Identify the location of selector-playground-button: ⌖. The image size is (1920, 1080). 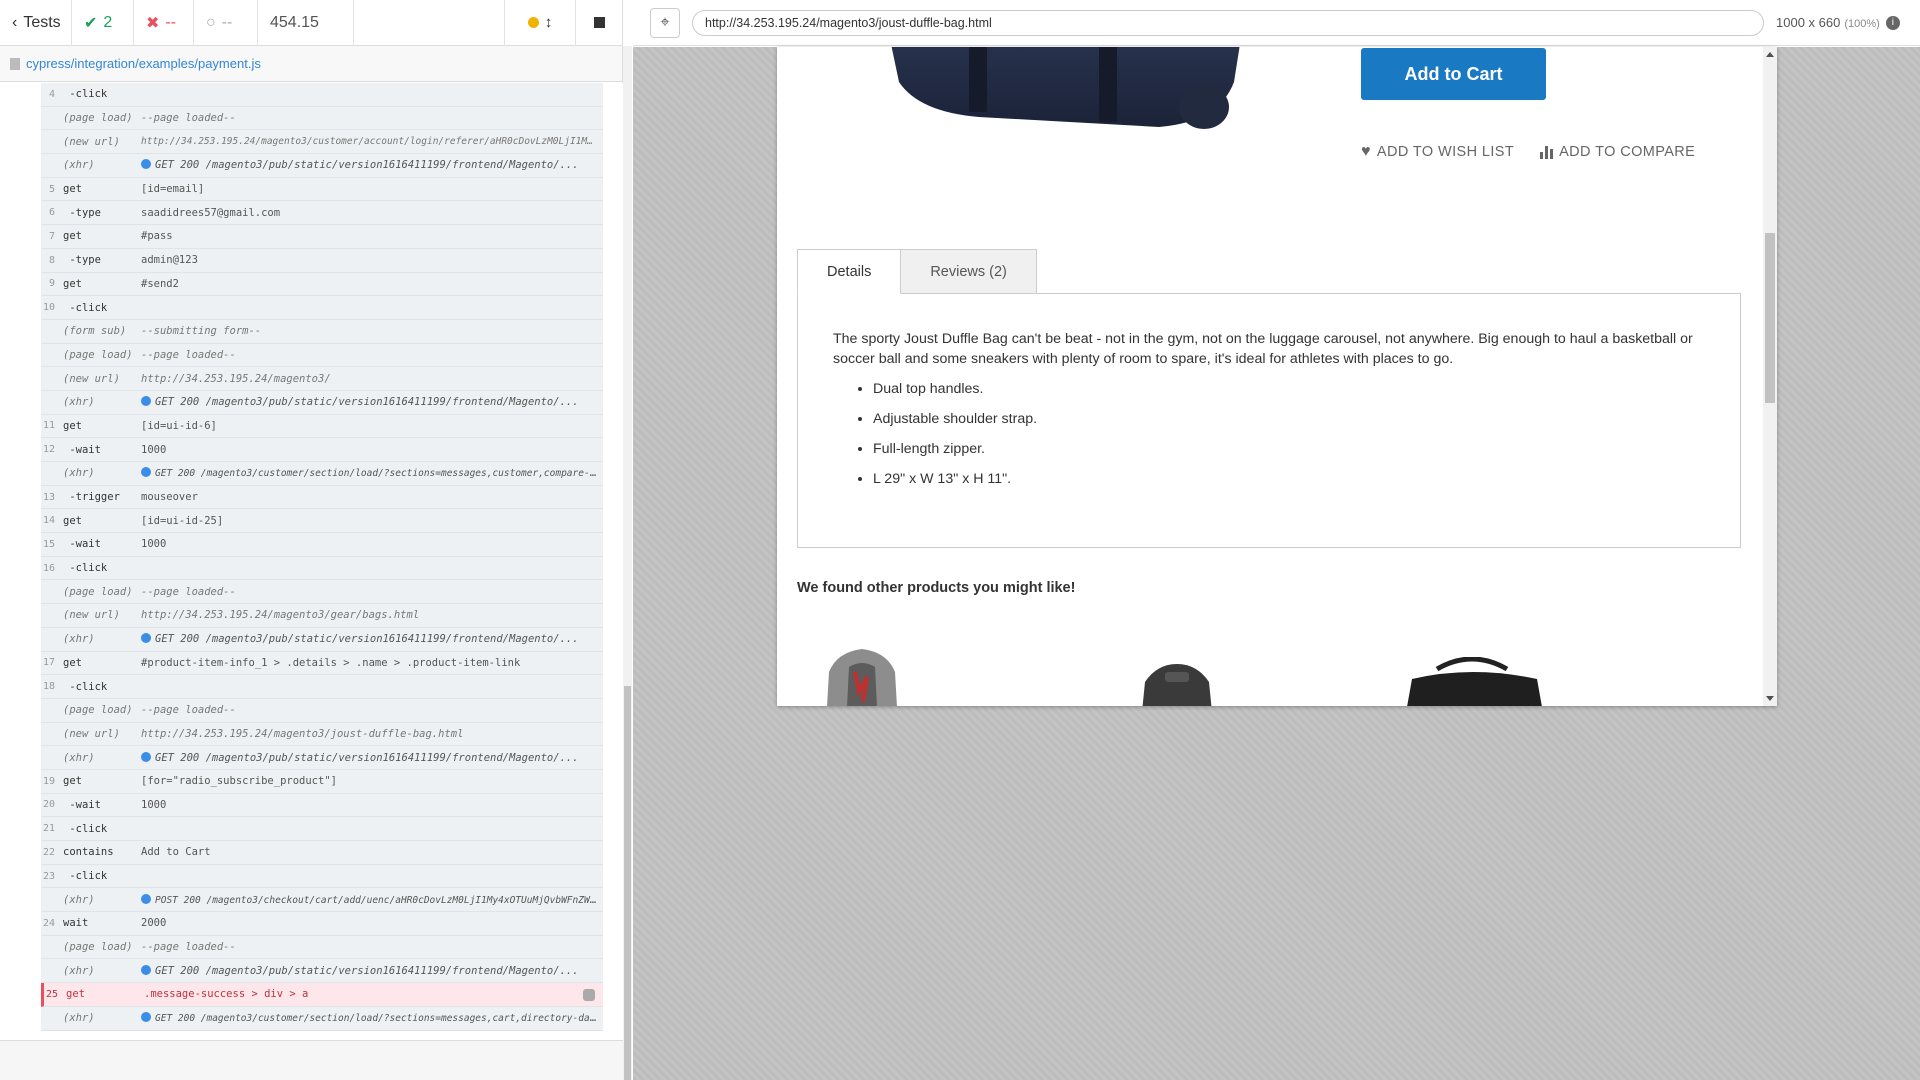
(665, 22).